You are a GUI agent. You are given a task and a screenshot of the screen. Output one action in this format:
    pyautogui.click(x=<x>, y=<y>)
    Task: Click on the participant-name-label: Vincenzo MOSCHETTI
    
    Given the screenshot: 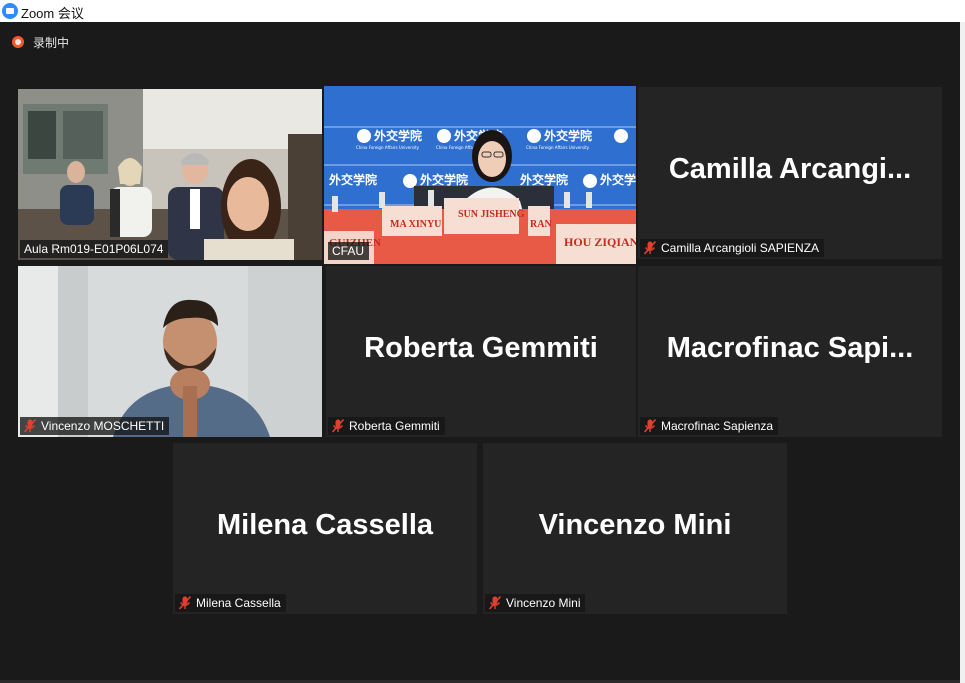 What is the action you would take?
    pyautogui.click(x=95, y=426)
    